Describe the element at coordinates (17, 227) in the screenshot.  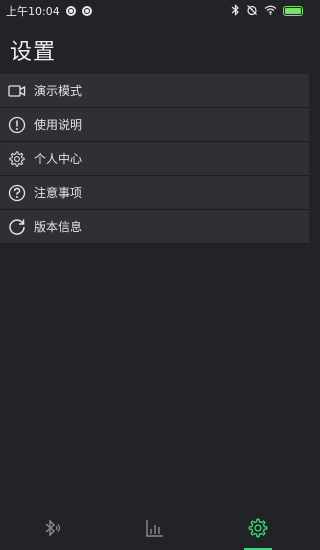
I see `refresh-icon` at that location.